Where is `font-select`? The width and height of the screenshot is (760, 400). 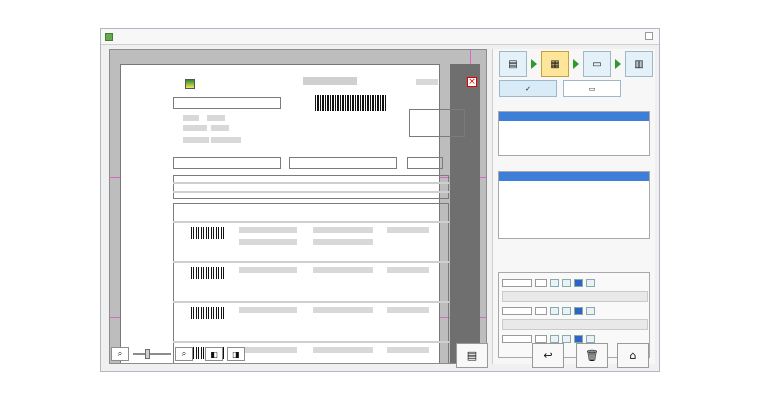
font-select is located at coordinates (517, 282).